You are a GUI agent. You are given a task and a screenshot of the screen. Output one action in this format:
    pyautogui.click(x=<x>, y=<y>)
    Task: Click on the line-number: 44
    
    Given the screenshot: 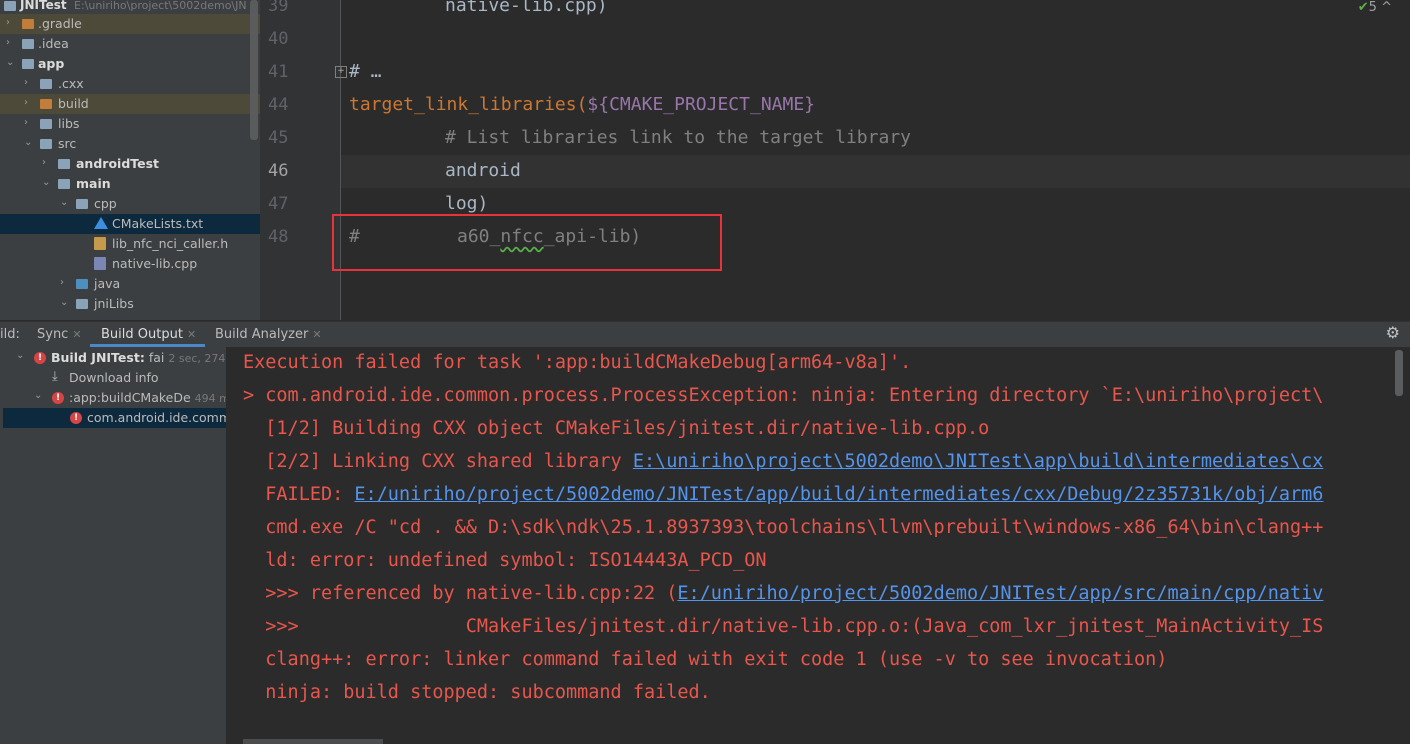 What is the action you would take?
    pyautogui.click(x=278, y=105)
    